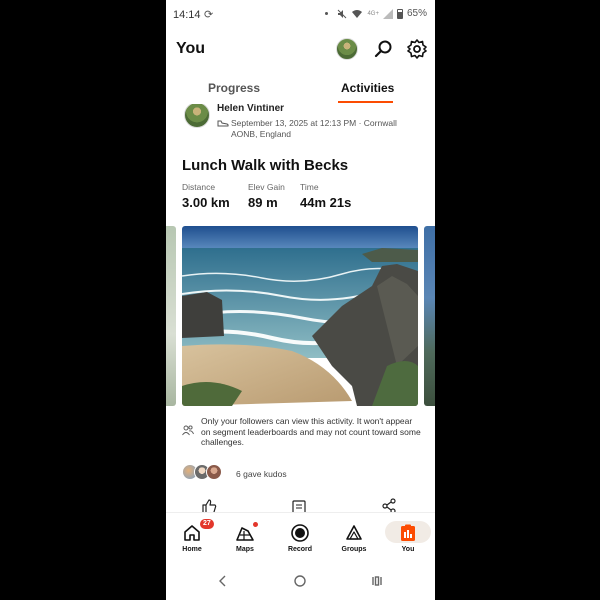 Image resolution: width=600 pixels, height=600 pixels. I want to click on nav-groups: Groups, so click(354, 538).